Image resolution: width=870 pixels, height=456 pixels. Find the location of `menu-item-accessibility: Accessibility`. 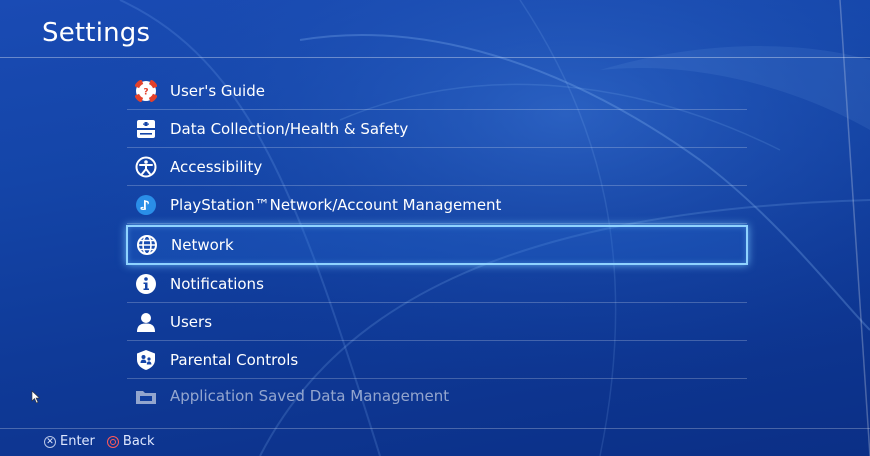

menu-item-accessibility: Accessibility is located at coordinates (437, 167).